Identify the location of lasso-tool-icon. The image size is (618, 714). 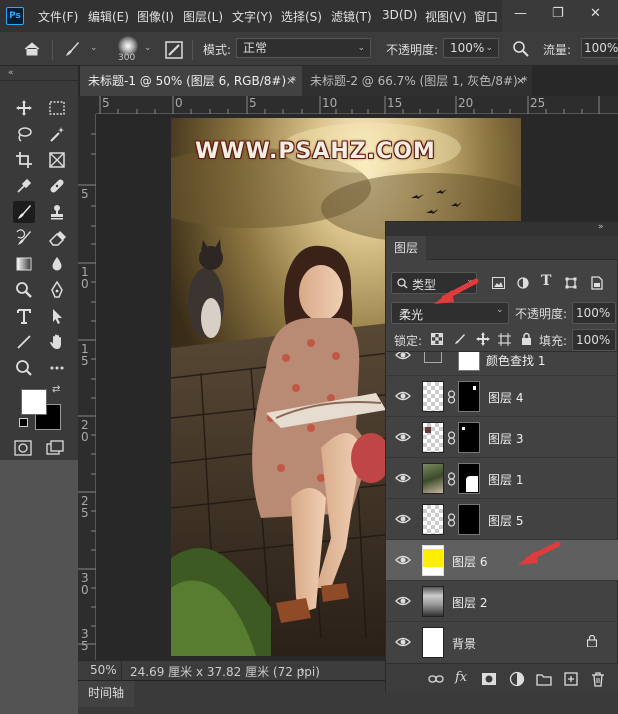
(24, 134).